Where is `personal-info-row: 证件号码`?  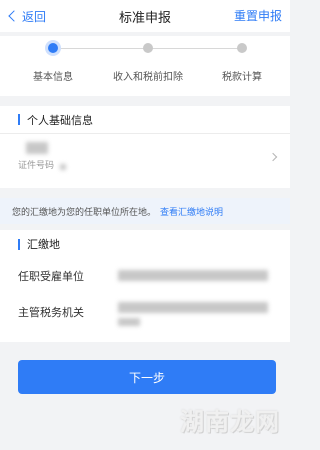 personal-info-row: 证件号码 is located at coordinates (145, 156).